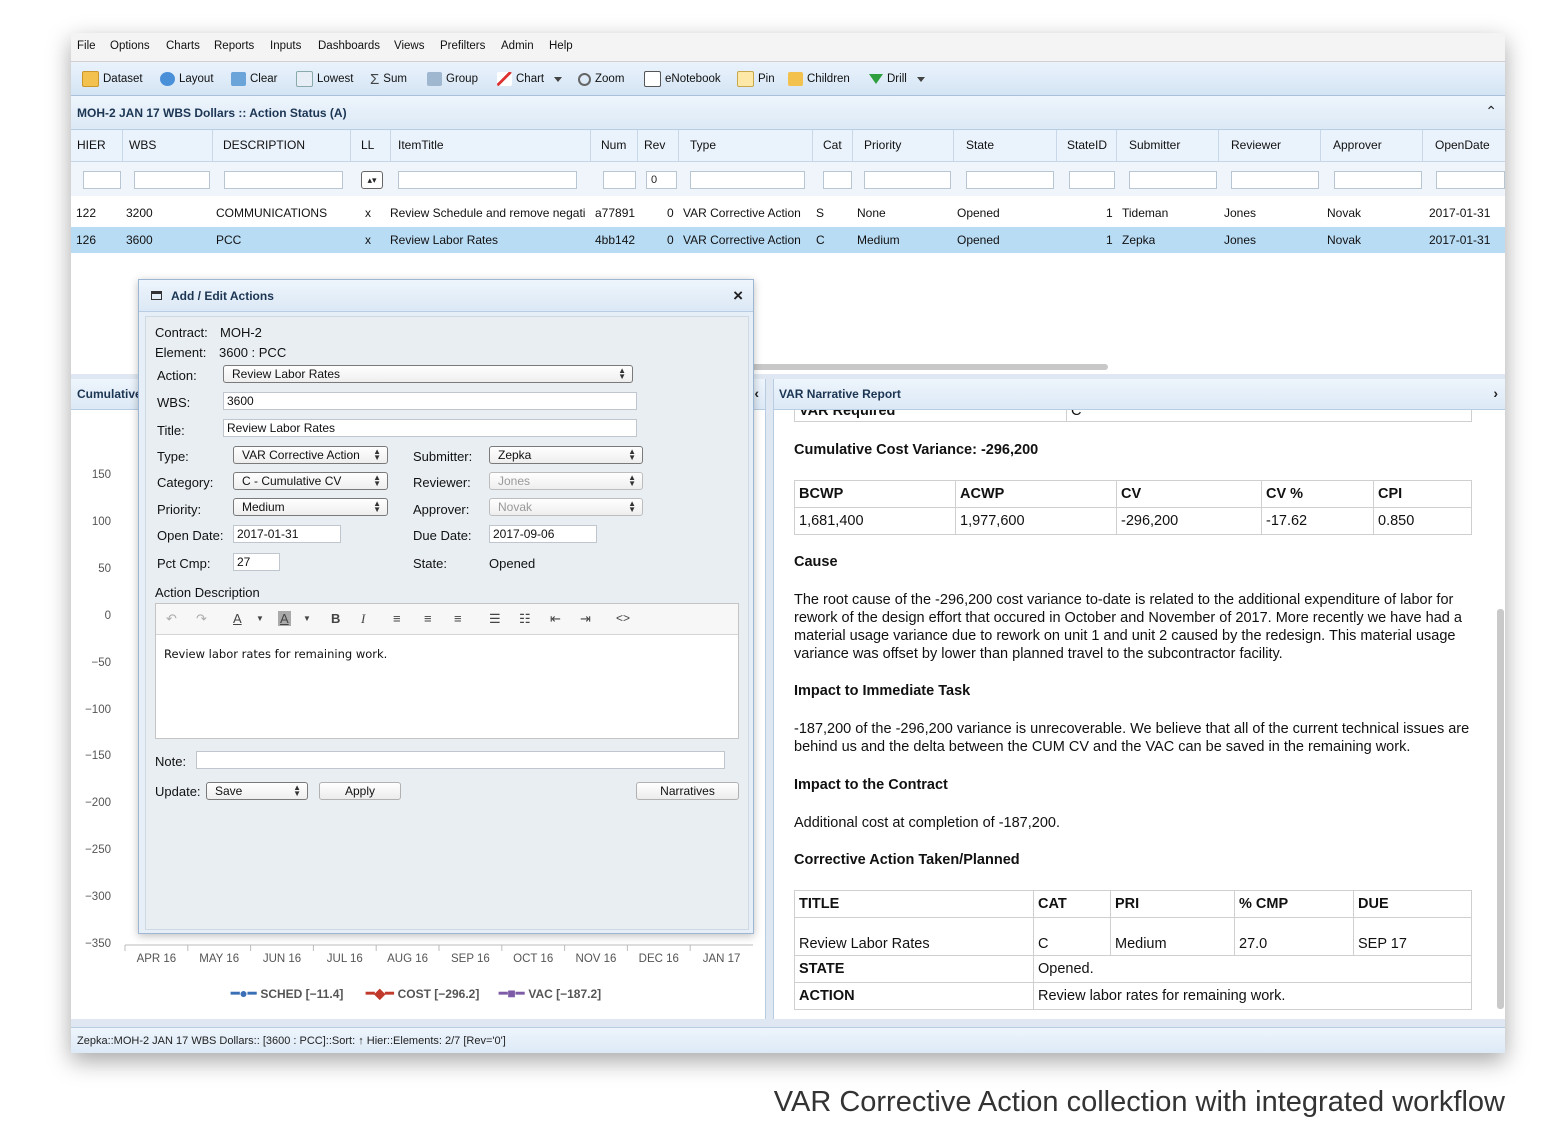  What do you see at coordinates (349, 46) in the screenshot?
I see `menu-dashboards: Dashboards` at bounding box center [349, 46].